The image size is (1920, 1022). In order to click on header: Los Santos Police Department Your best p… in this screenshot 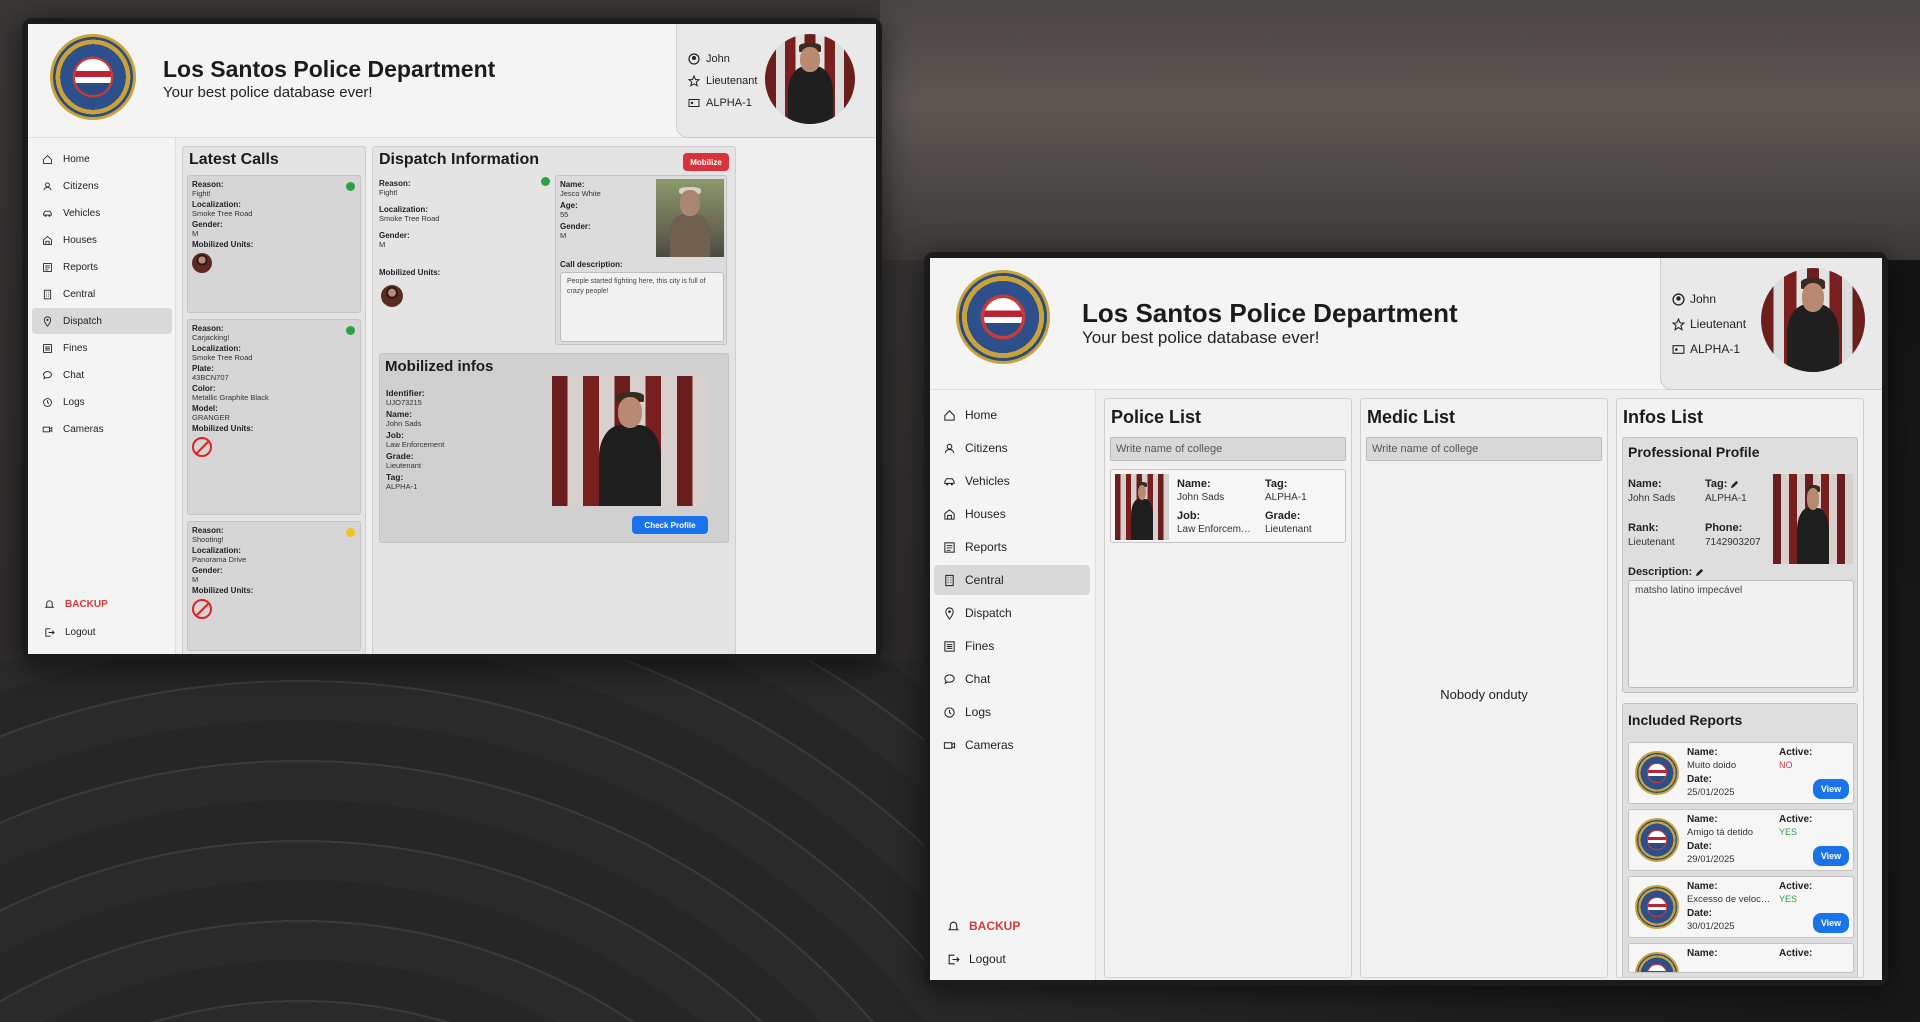, I will do `click(452, 81)`.